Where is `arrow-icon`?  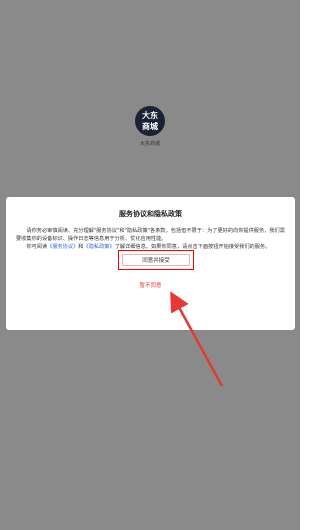
arrow-icon is located at coordinates (197, 339).